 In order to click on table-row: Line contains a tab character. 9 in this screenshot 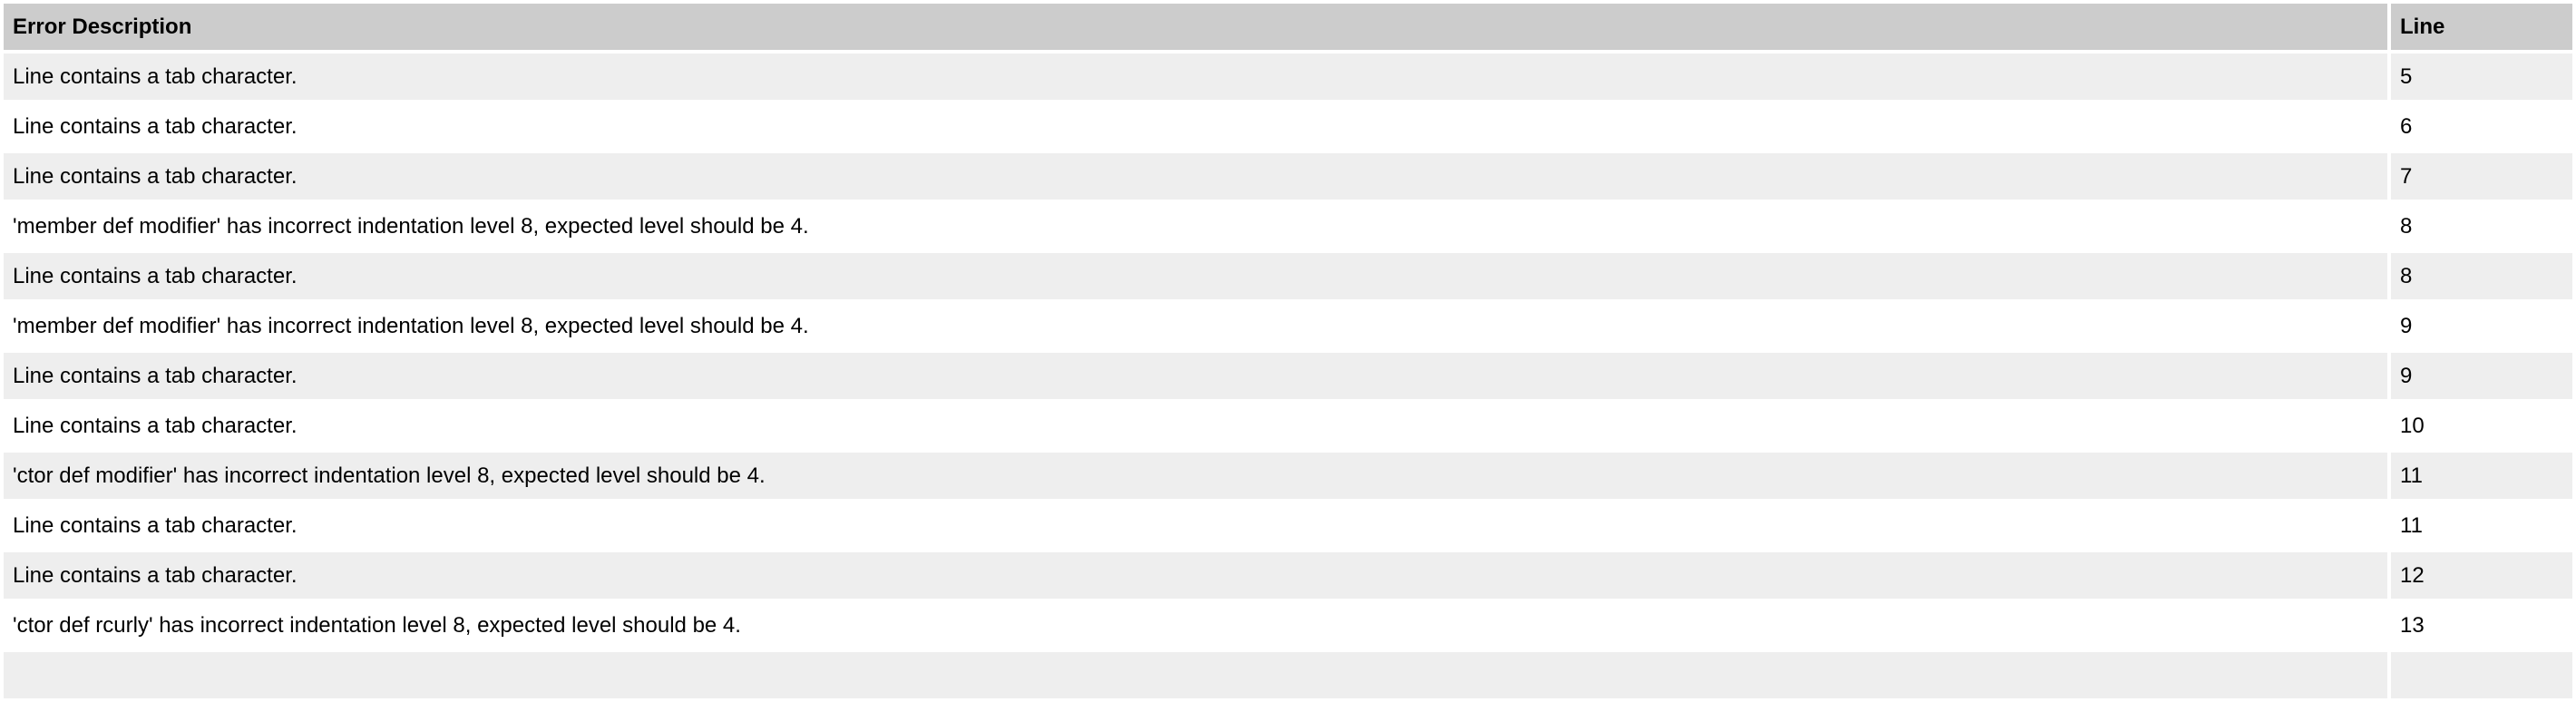, I will do `click(1288, 376)`.